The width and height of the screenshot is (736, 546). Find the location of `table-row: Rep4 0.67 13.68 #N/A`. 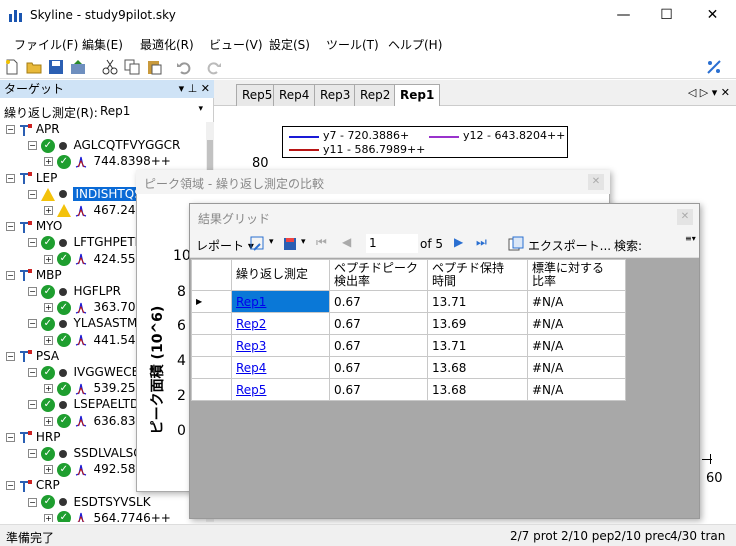

table-row: Rep4 0.67 13.68 #N/A is located at coordinates (408, 367).